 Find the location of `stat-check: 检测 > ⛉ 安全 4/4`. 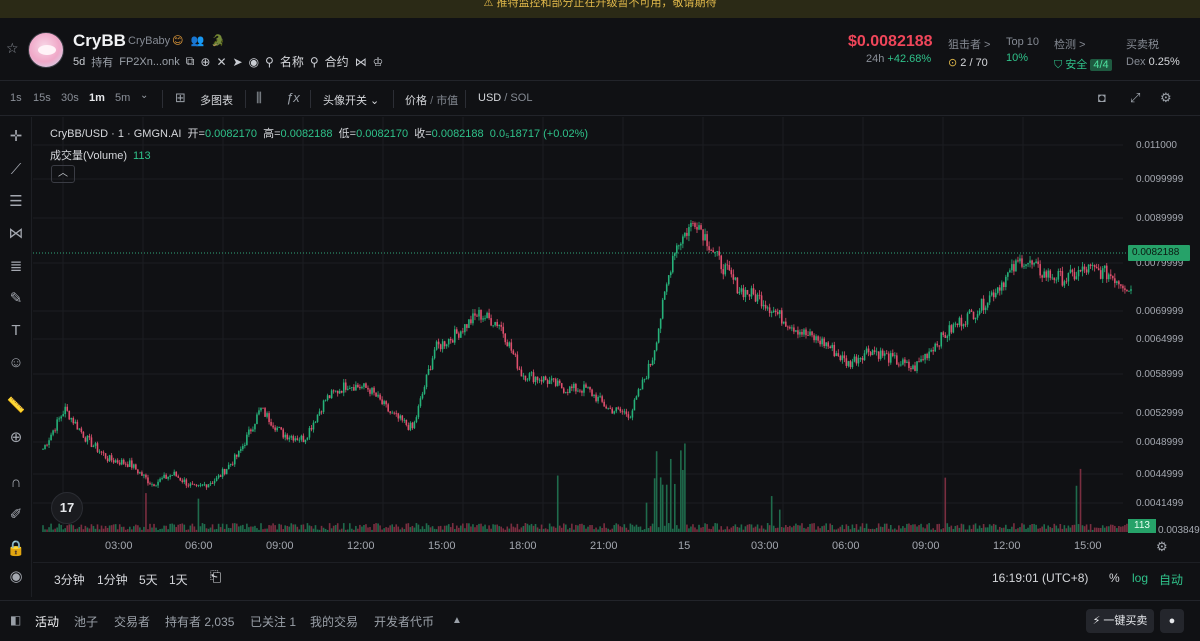

stat-check: 检测 > ⛉ 安全 4/4 is located at coordinates (1083, 54).